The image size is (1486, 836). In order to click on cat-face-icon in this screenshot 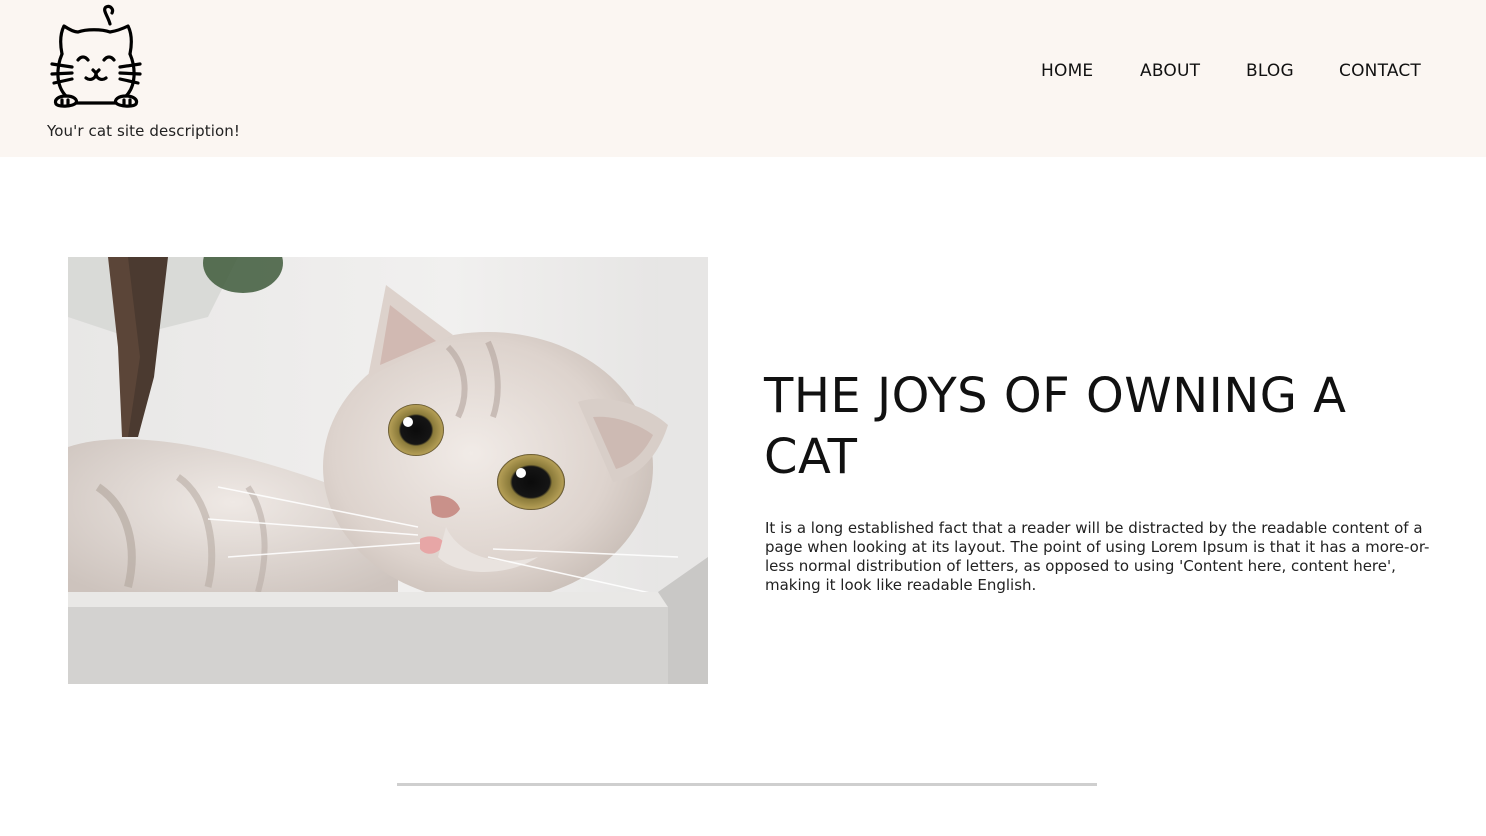, I will do `click(96, 56)`.